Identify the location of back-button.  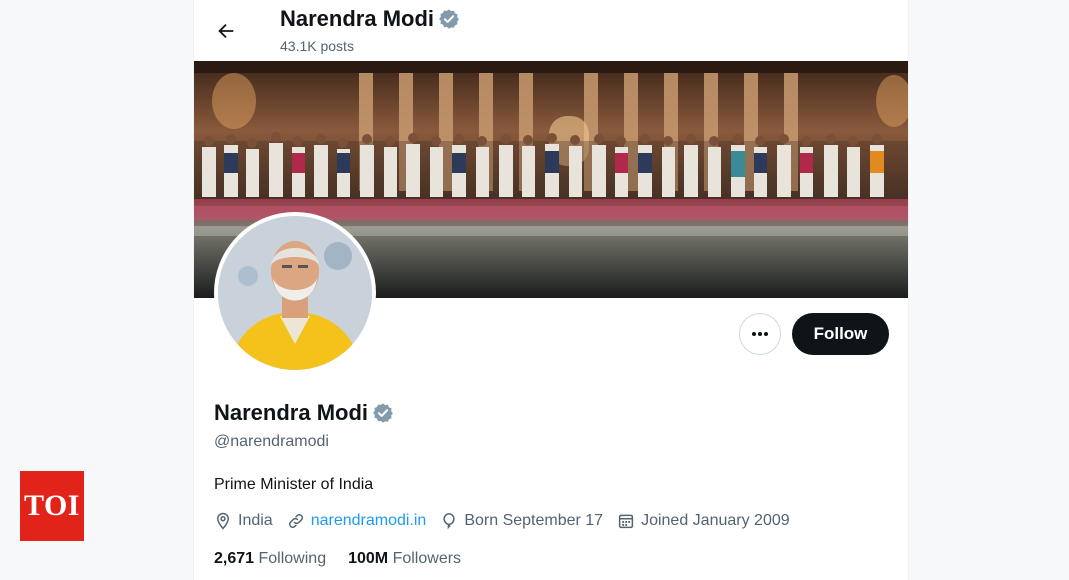
(226, 31).